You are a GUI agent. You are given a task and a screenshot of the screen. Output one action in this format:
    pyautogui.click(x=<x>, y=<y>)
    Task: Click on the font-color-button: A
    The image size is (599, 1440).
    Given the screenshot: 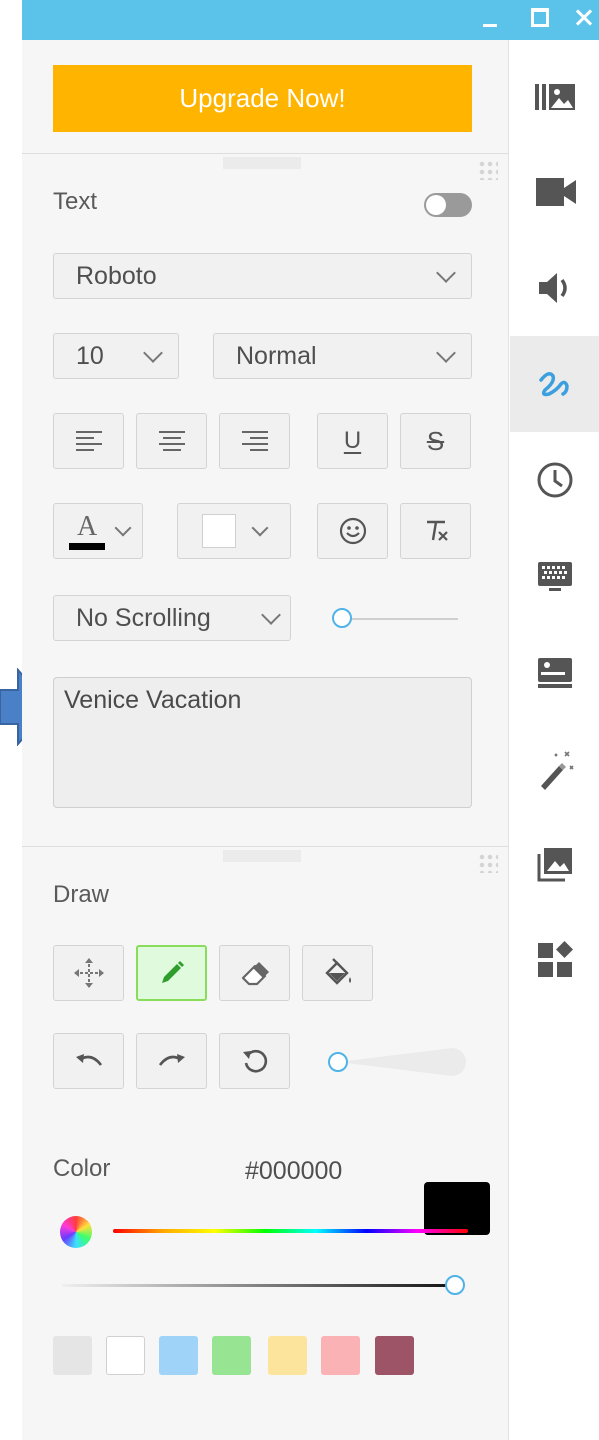 What is the action you would take?
    pyautogui.click(x=98, y=531)
    